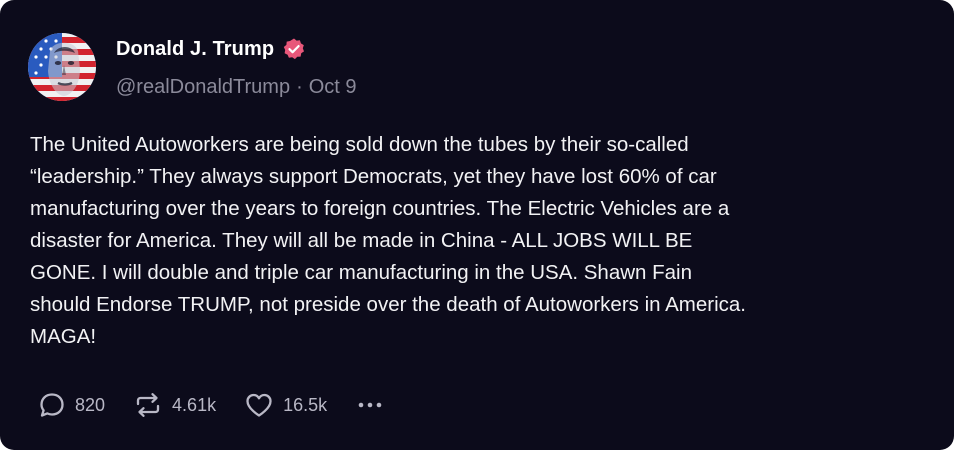 The image size is (954, 450). What do you see at coordinates (305, 404) in the screenshot?
I see `like-count: 16.5k` at bounding box center [305, 404].